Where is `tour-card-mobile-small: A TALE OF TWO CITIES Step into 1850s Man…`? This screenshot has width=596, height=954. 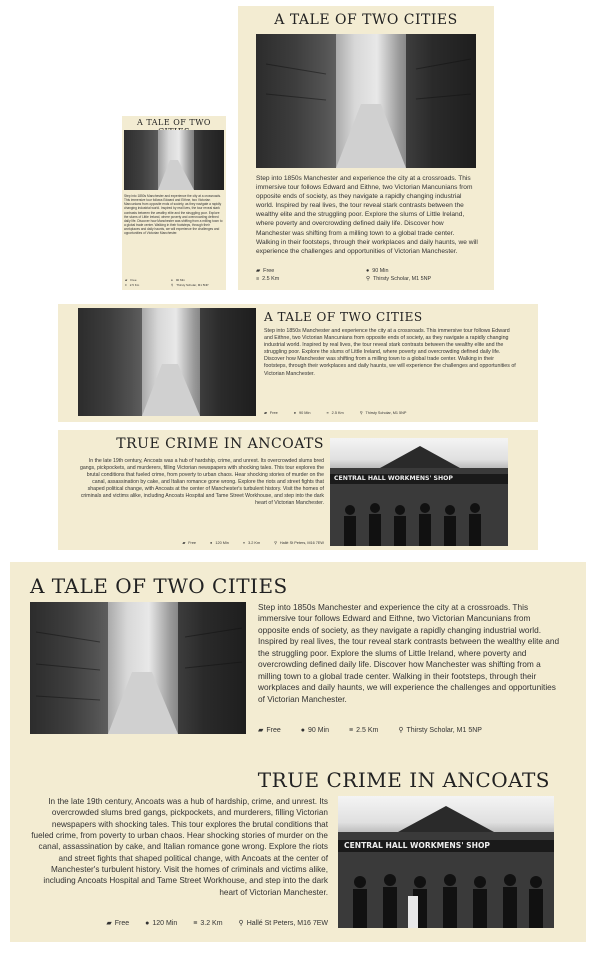
tour-card-mobile-small: A TALE OF TWO CITIES Step into 1850s Man… is located at coordinates (174, 203).